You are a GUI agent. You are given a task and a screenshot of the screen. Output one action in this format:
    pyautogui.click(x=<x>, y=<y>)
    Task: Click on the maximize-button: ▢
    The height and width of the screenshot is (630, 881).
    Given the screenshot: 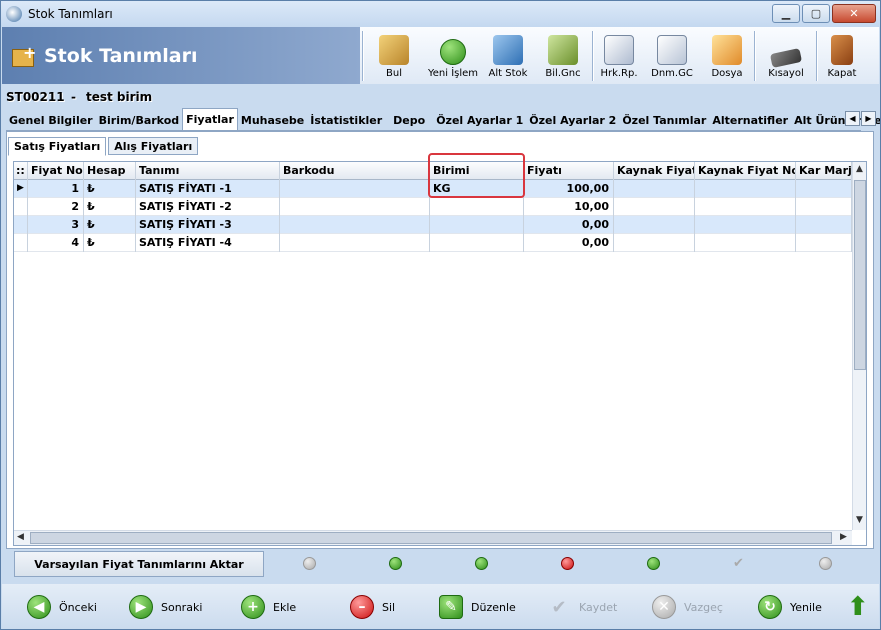 What is the action you would take?
    pyautogui.click(x=816, y=13)
    